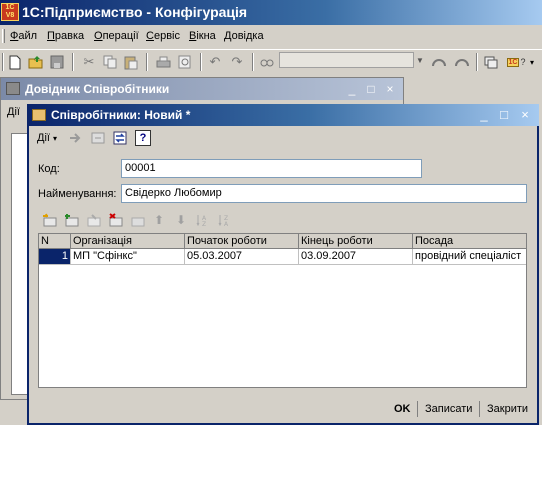 The image size is (542, 500). What do you see at coordinates (55, 241) in the screenshot?
I see `column-header-n: N` at bounding box center [55, 241].